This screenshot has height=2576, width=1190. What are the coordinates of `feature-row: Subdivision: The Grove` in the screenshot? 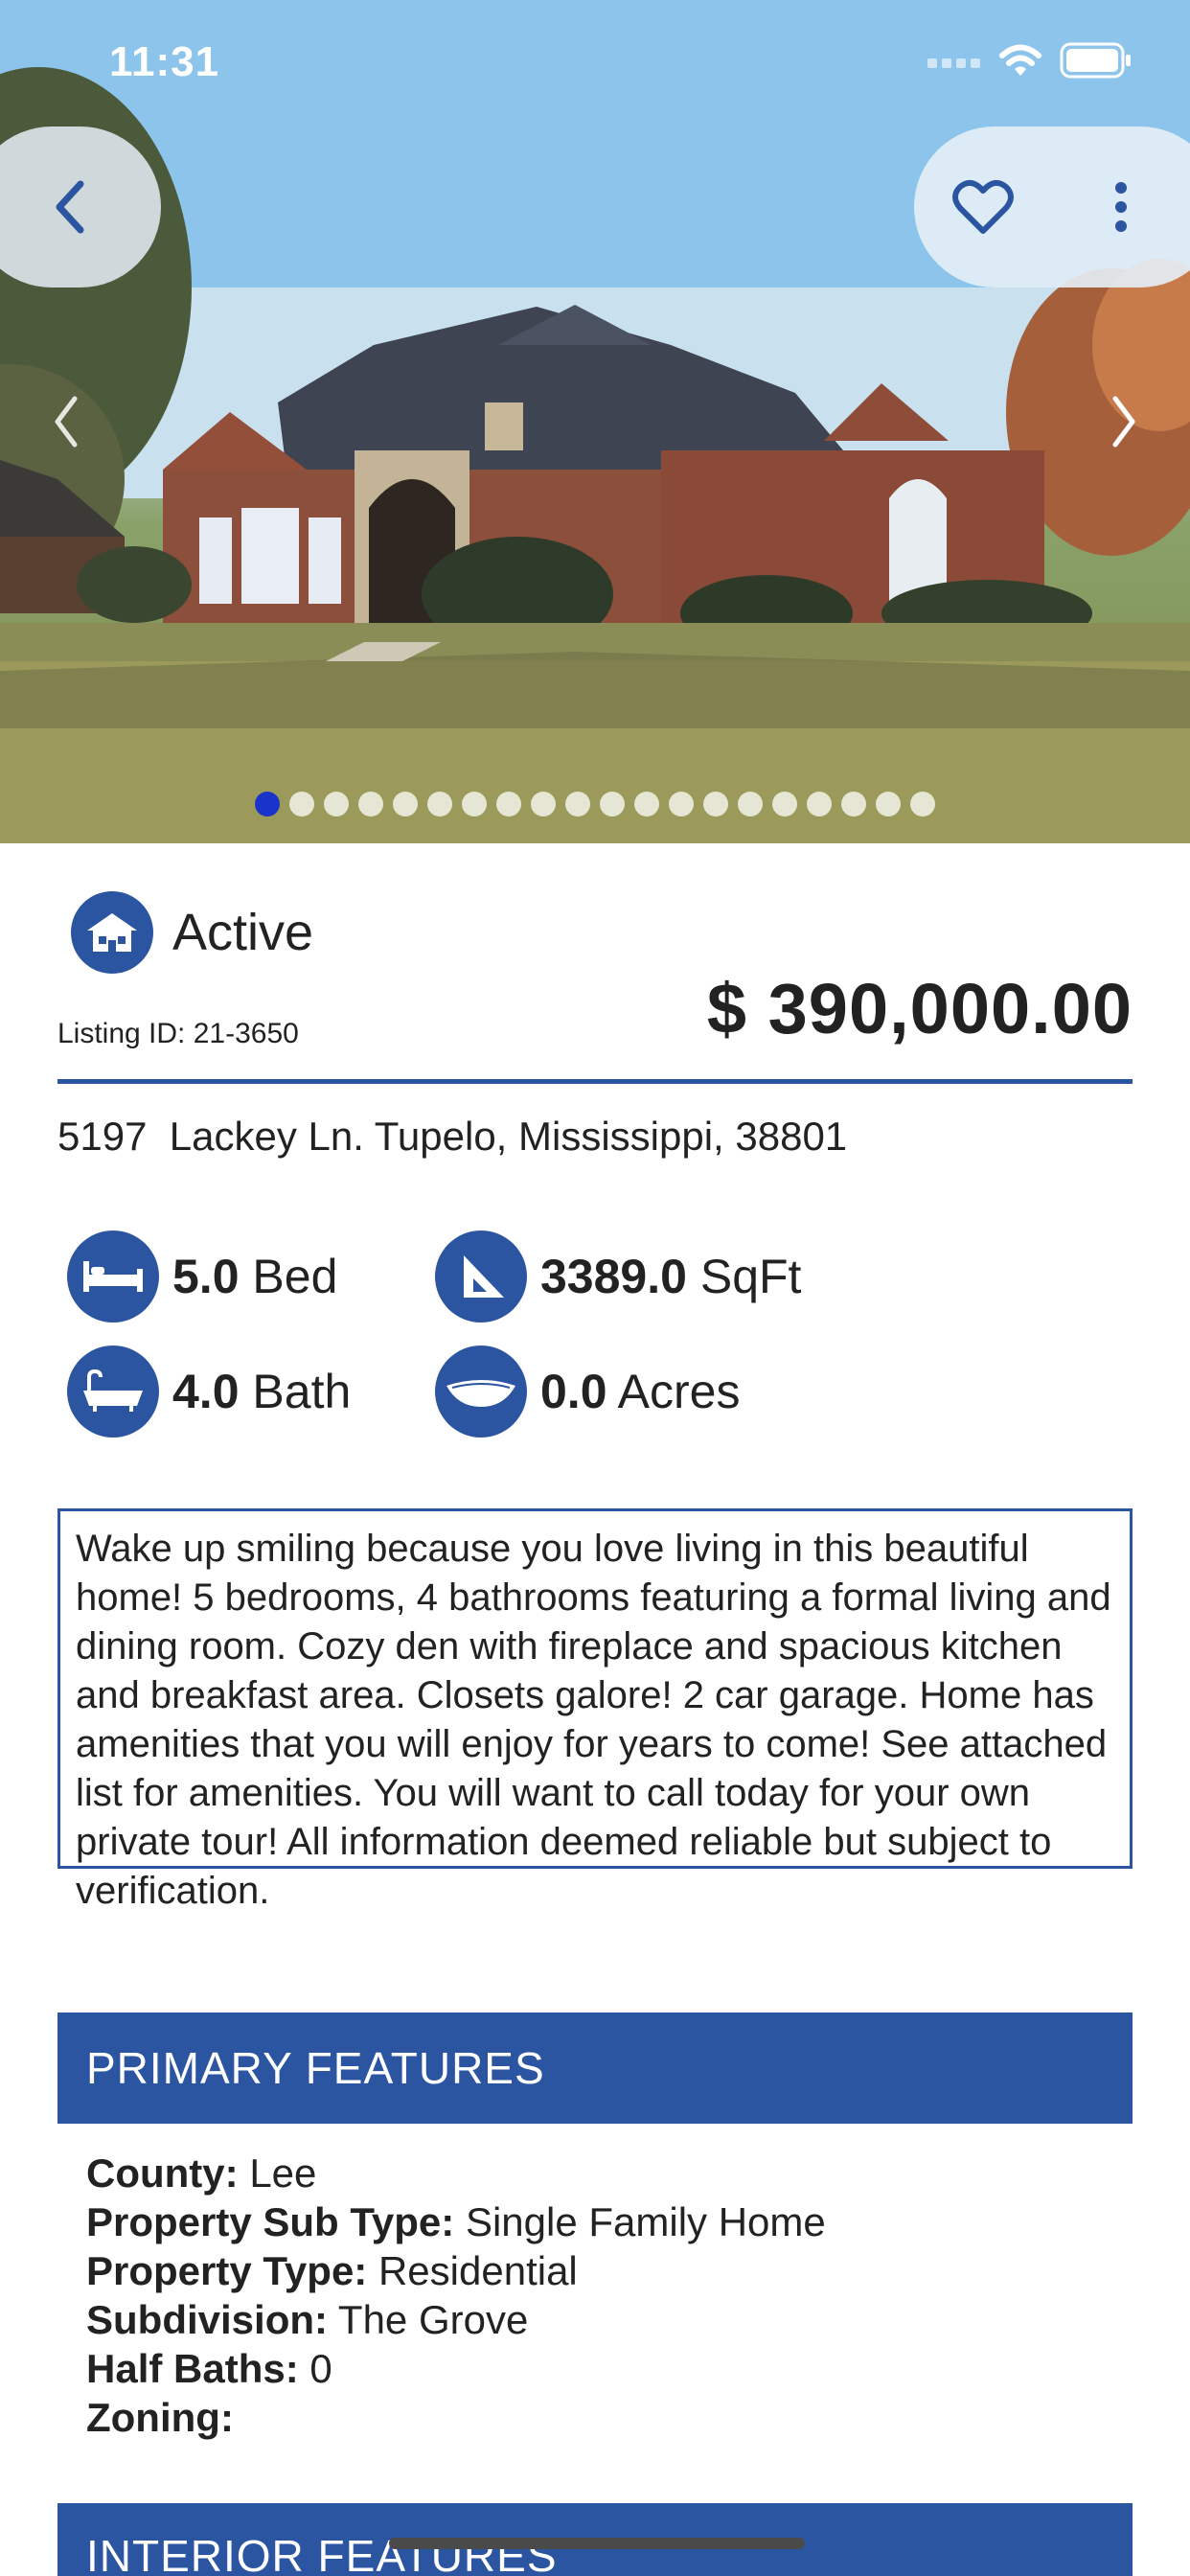 It's located at (456, 2319).